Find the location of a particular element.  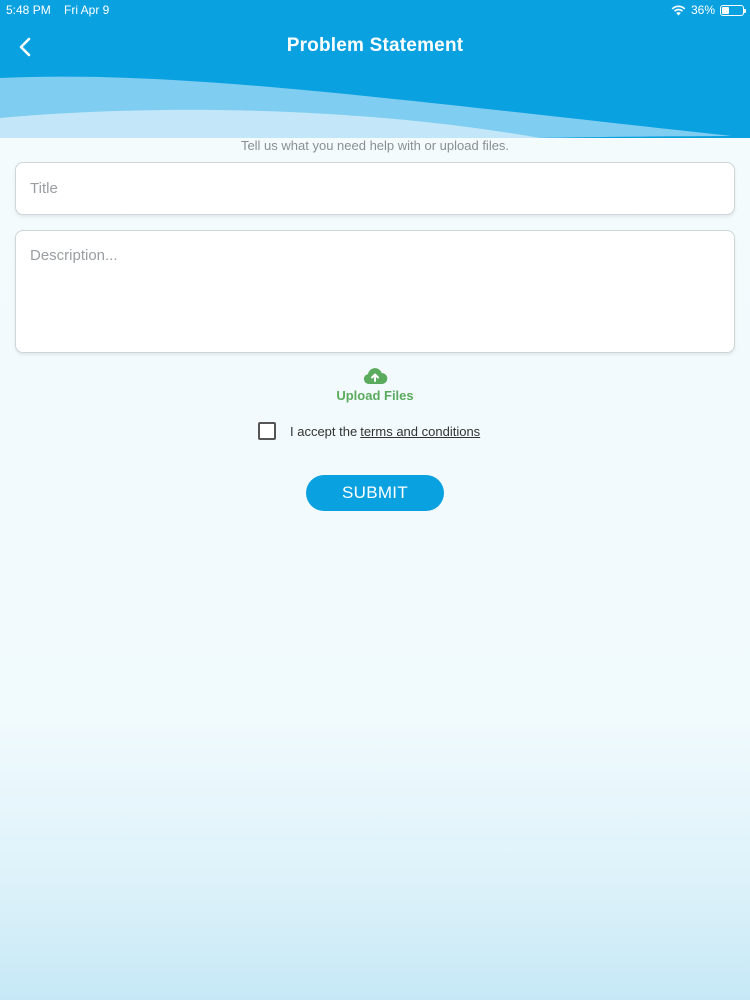

page-title: Problem Statement is located at coordinates (375, 45).